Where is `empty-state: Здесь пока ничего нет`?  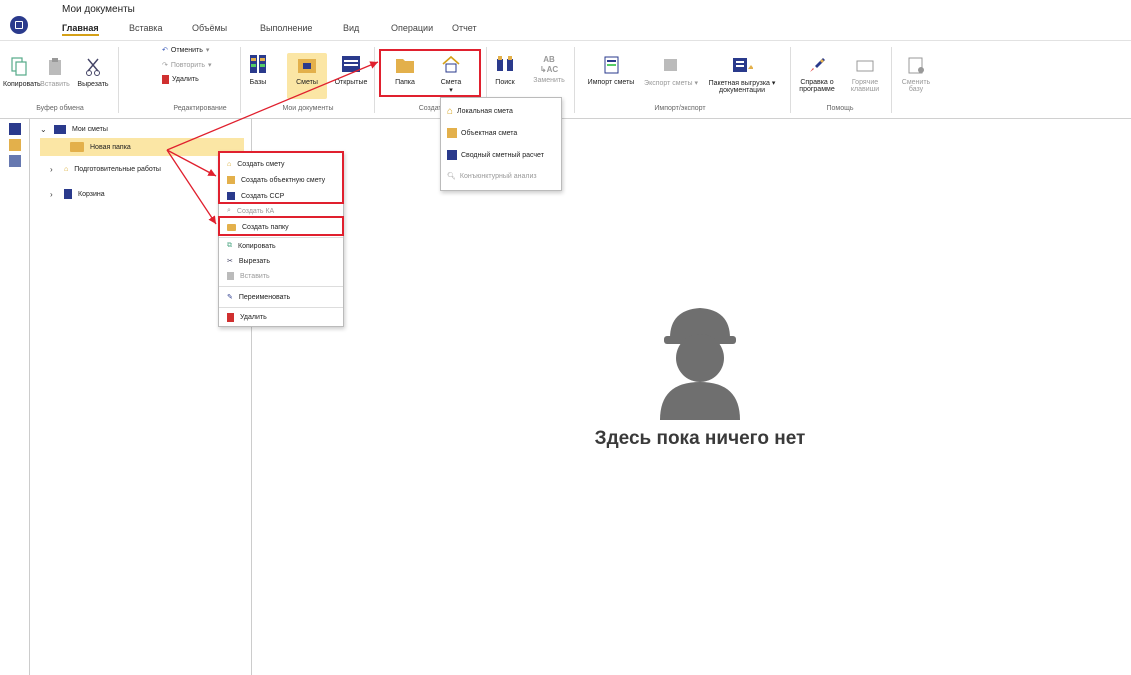
empty-state: Здесь пока ничего нет is located at coordinates (700, 375).